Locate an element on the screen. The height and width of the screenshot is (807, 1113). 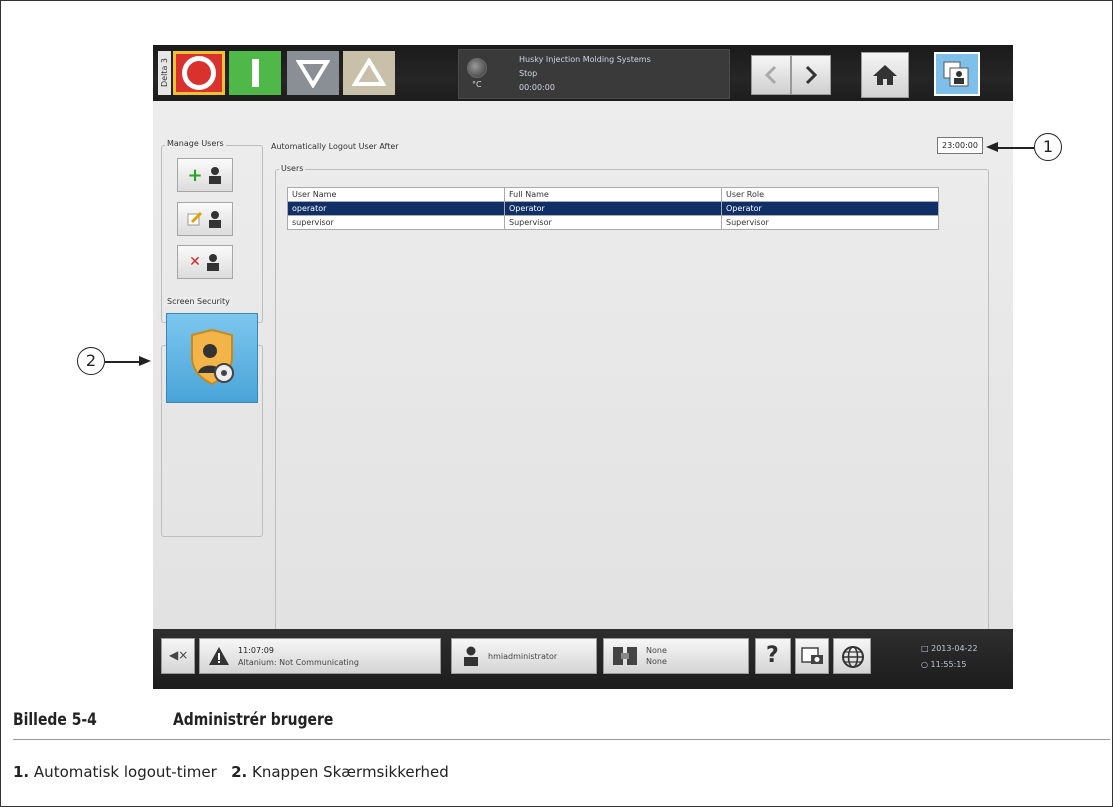
shield-icon is located at coordinates (212, 357).